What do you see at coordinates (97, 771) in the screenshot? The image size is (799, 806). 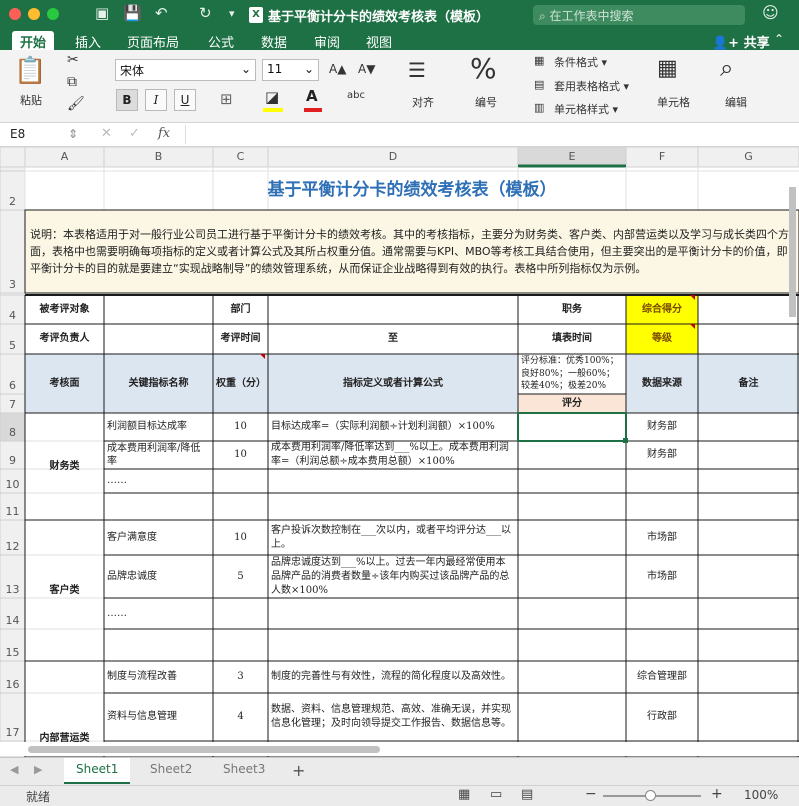 I see `sheet-tab-1: Sheet1` at bounding box center [97, 771].